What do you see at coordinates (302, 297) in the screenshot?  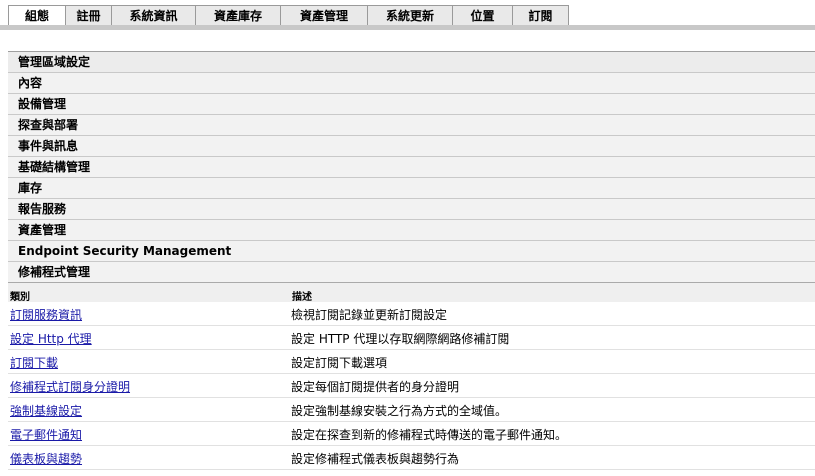 I see `column-header-description: 描述` at bounding box center [302, 297].